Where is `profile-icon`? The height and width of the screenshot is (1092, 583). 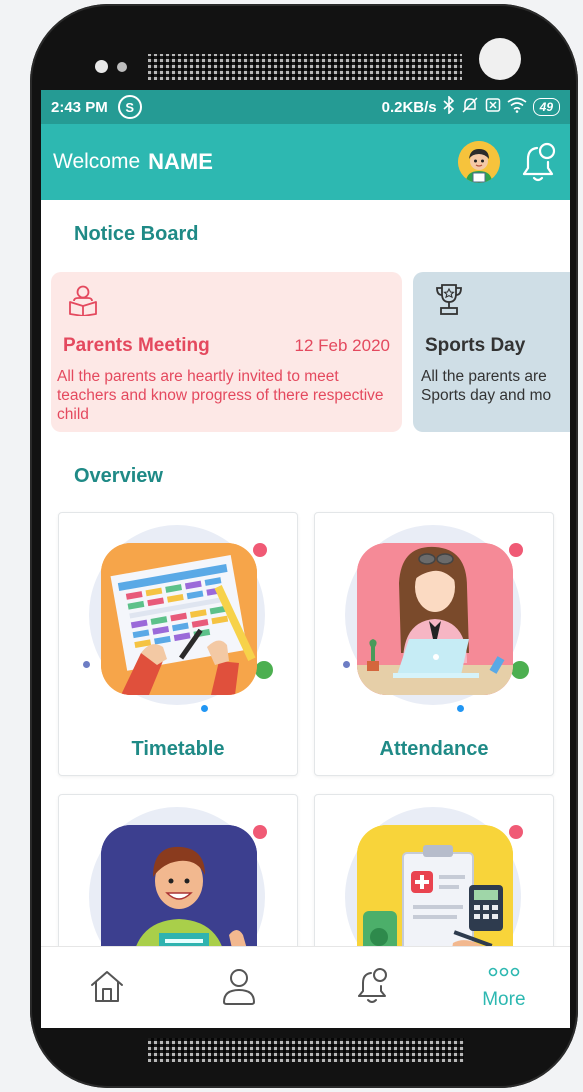
profile-icon is located at coordinates (239, 988).